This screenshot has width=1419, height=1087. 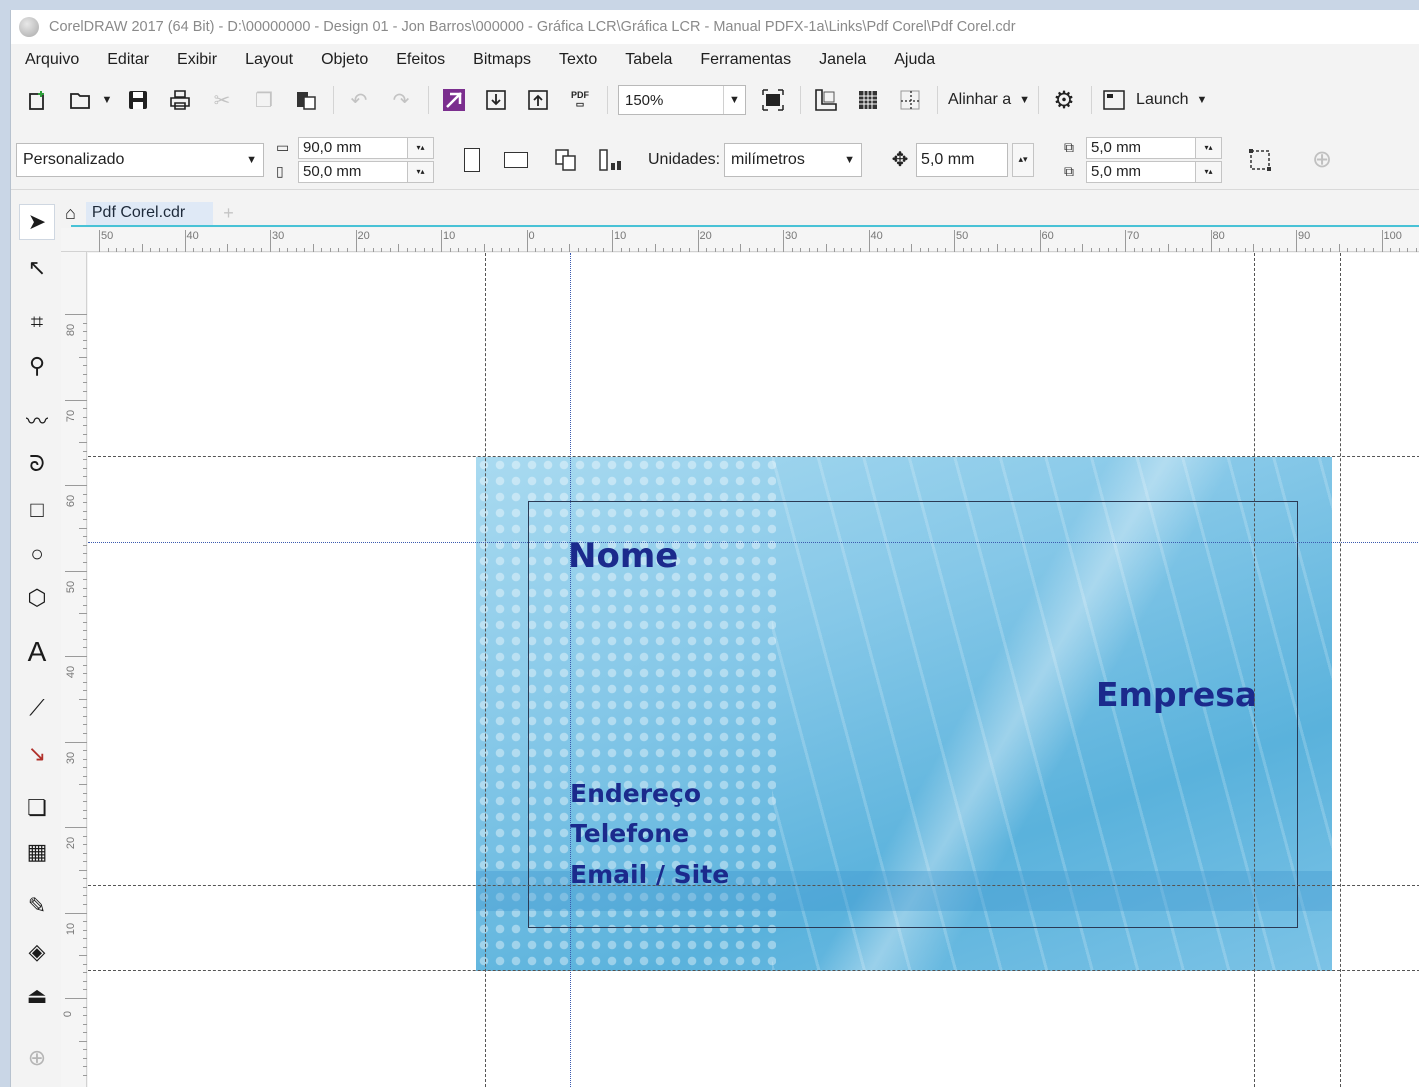 What do you see at coordinates (635, 793) in the screenshot?
I see `card-address-text: Endereço` at bounding box center [635, 793].